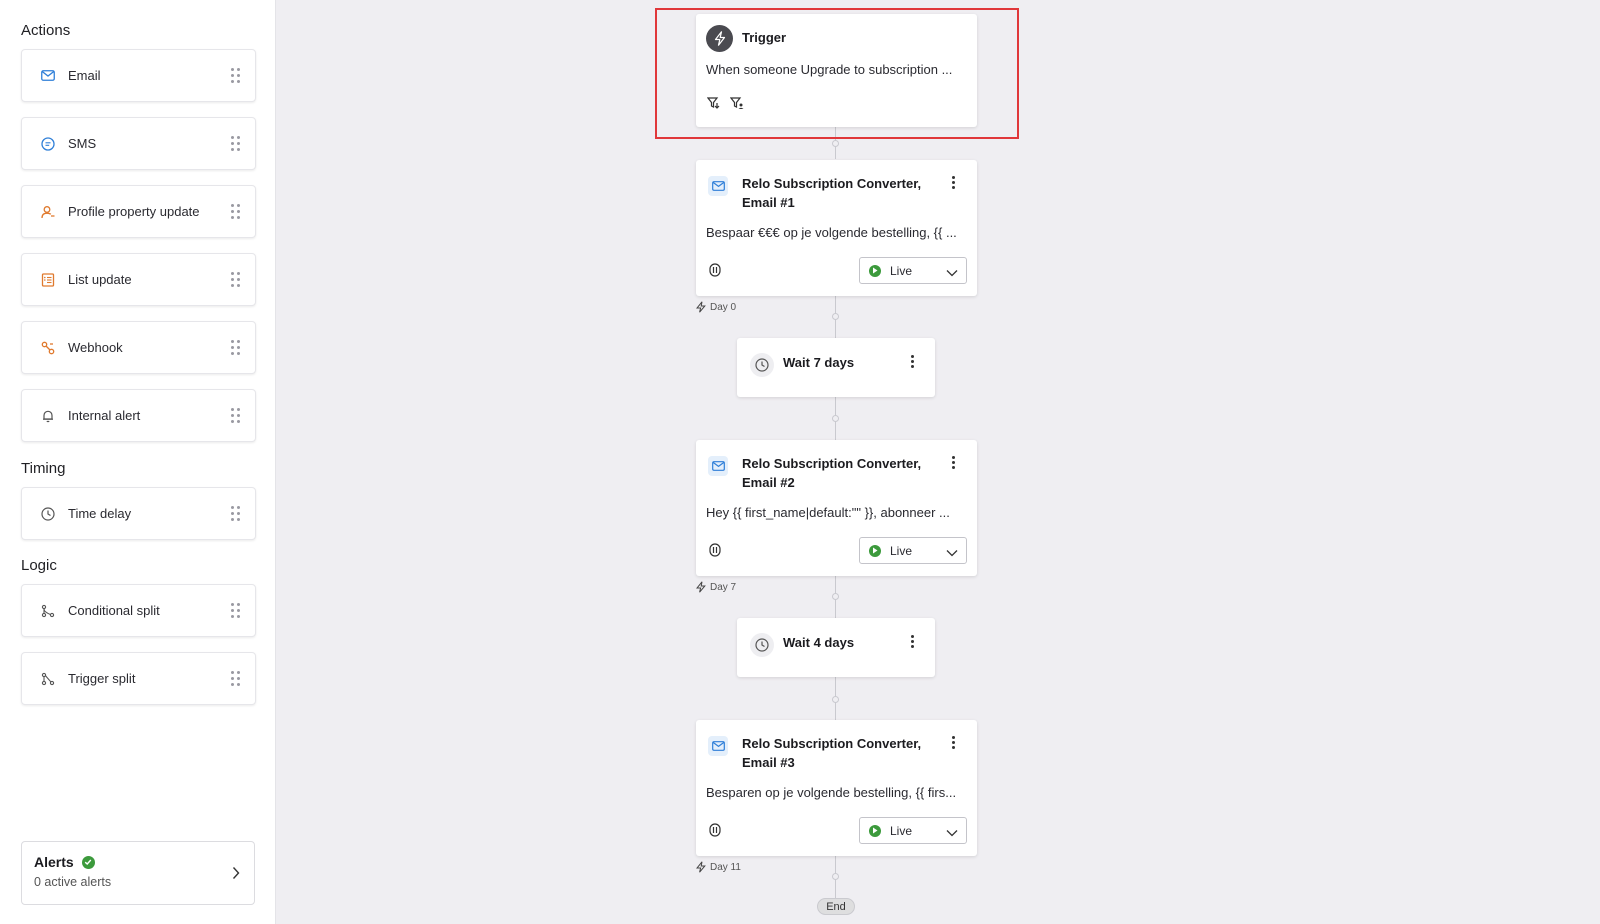 Image resolution: width=1600 pixels, height=924 pixels. Describe the element at coordinates (48, 679) in the screenshot. I see `trigger-split-icon` at that location.